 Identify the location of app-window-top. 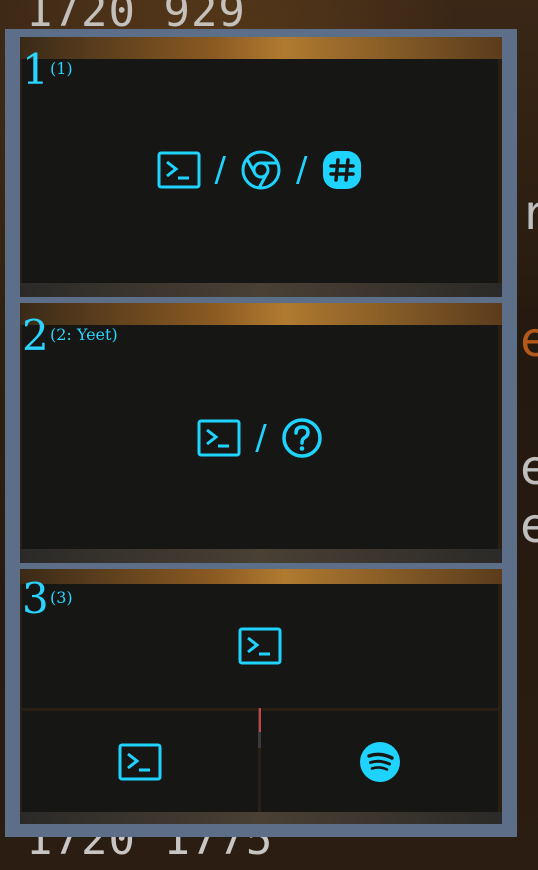
(260, 646).